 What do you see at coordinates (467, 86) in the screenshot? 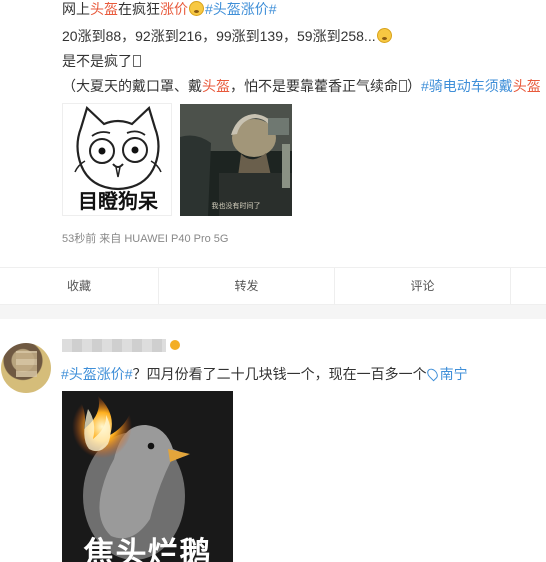
I see `hashtag-link: #骑电动车须戴` at bounding box center [467, 86].